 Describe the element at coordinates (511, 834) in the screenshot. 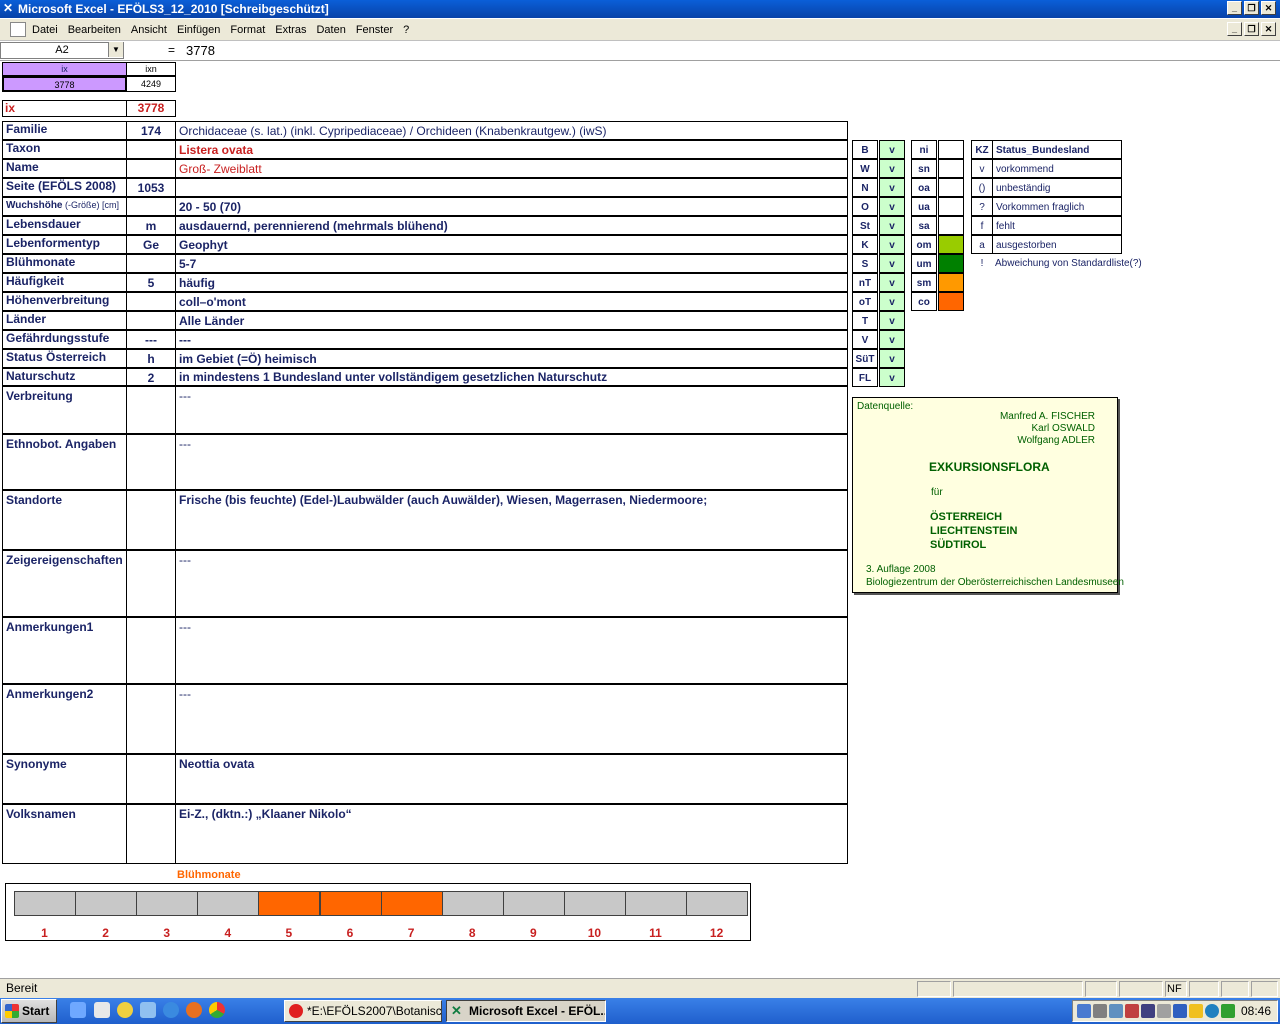

I see `tall-row-value: Ei-Z., (dktn.:) „Klaaner Nikolo“` at that location.